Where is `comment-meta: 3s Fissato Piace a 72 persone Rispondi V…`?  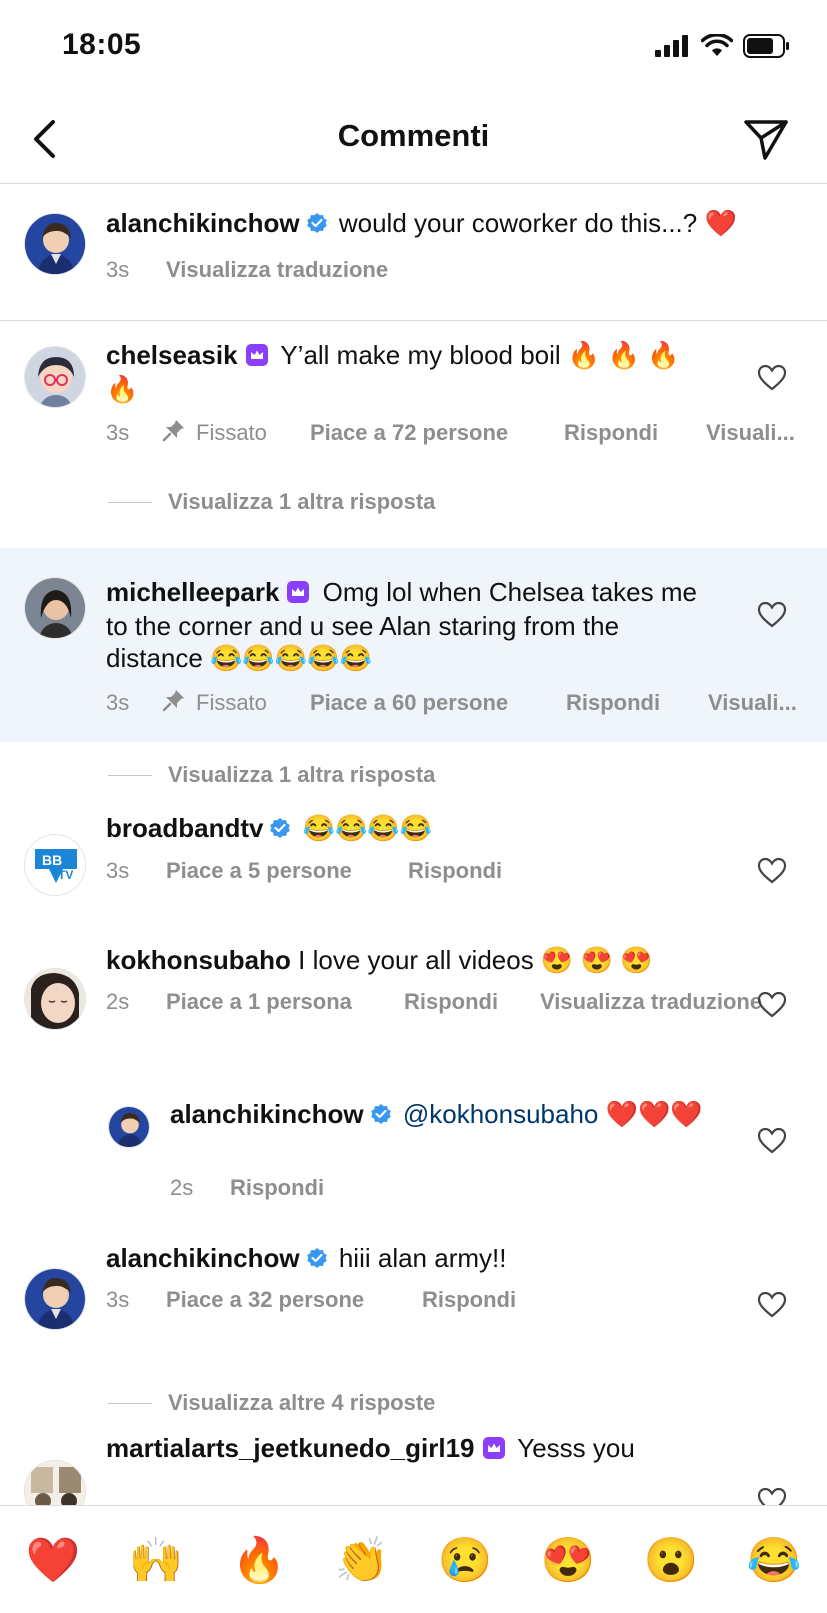
comment-meta: 3s Fissato Piace a 72 persone Rispondi V… is located at coordinates (456, 434).